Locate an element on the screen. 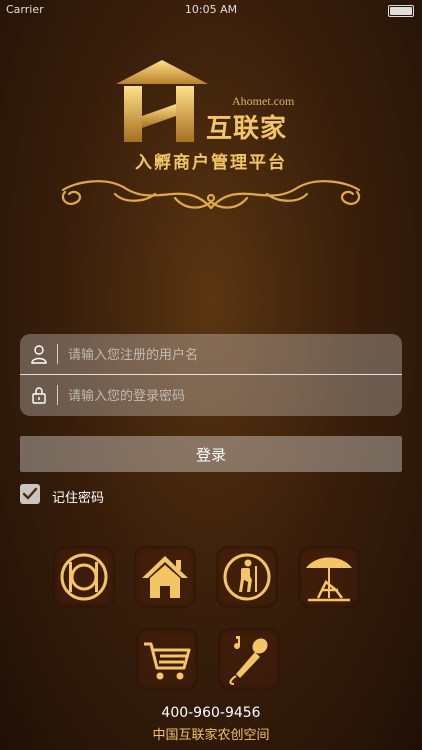 Image resolution: width=422 pixels, height=750 pixels. battery-icon is located at coordinates (401, 11).